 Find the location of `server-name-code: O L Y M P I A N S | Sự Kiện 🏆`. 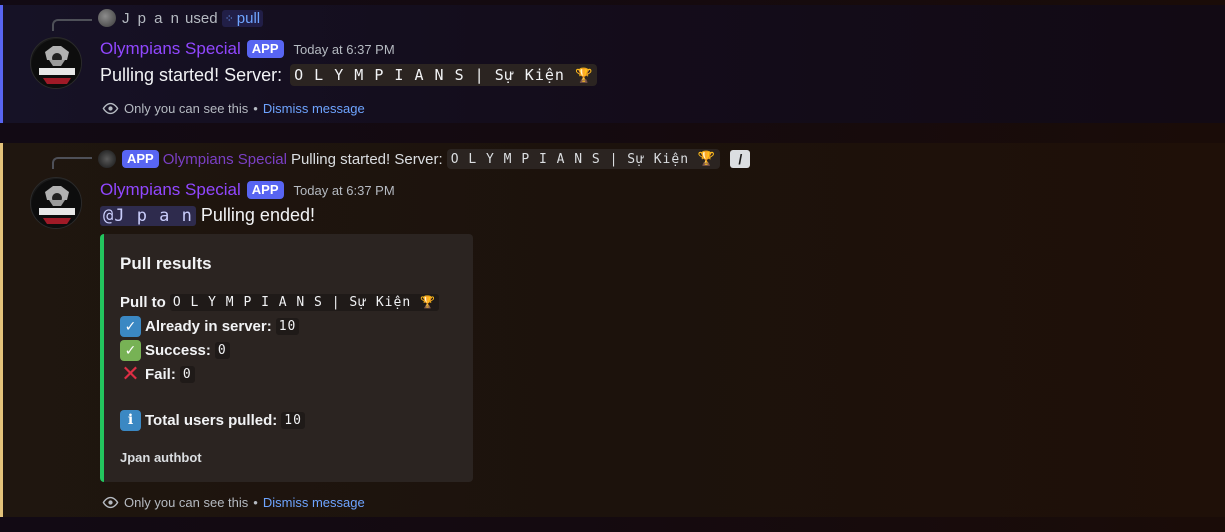

server-name-code: O L Y M P I A N S | Sự Kiện 🏆 is located at coordinates (444, 75).